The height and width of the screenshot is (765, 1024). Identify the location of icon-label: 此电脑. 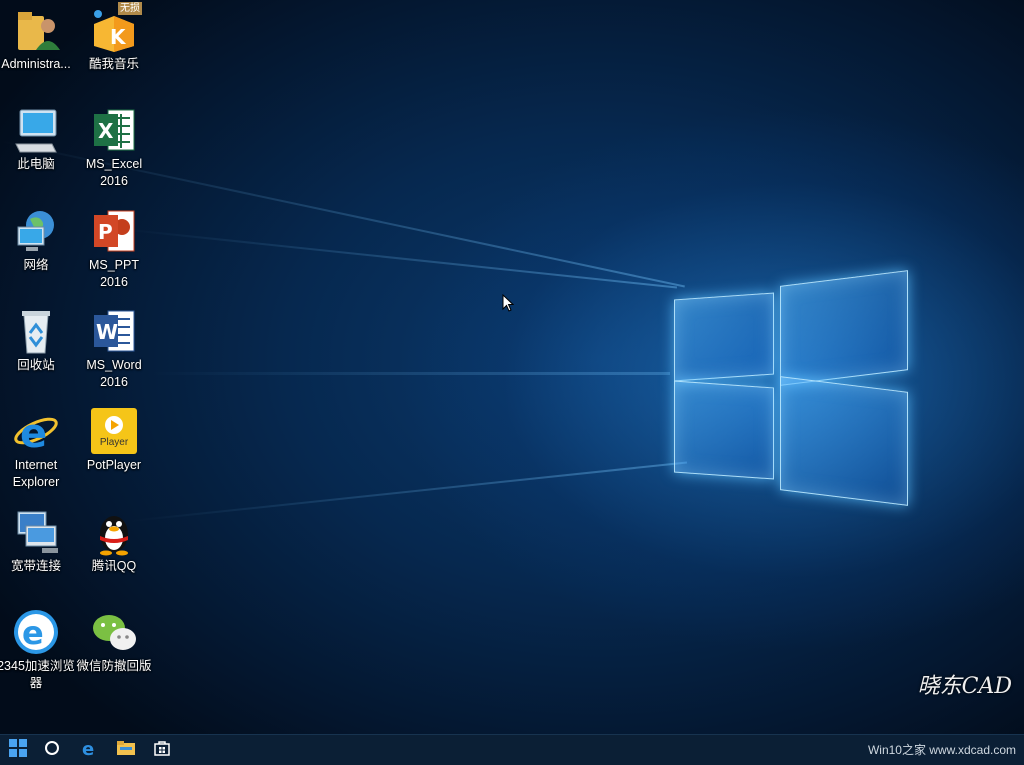
(36, 164).